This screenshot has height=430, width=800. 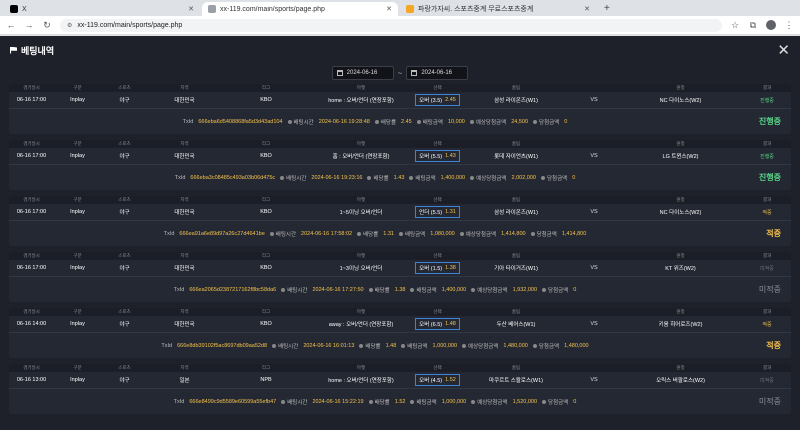 What do you see at coordinates (753, 25) in the screenshot?
I see `extensions-icon: ⧉` at bounding box center [753, 25].